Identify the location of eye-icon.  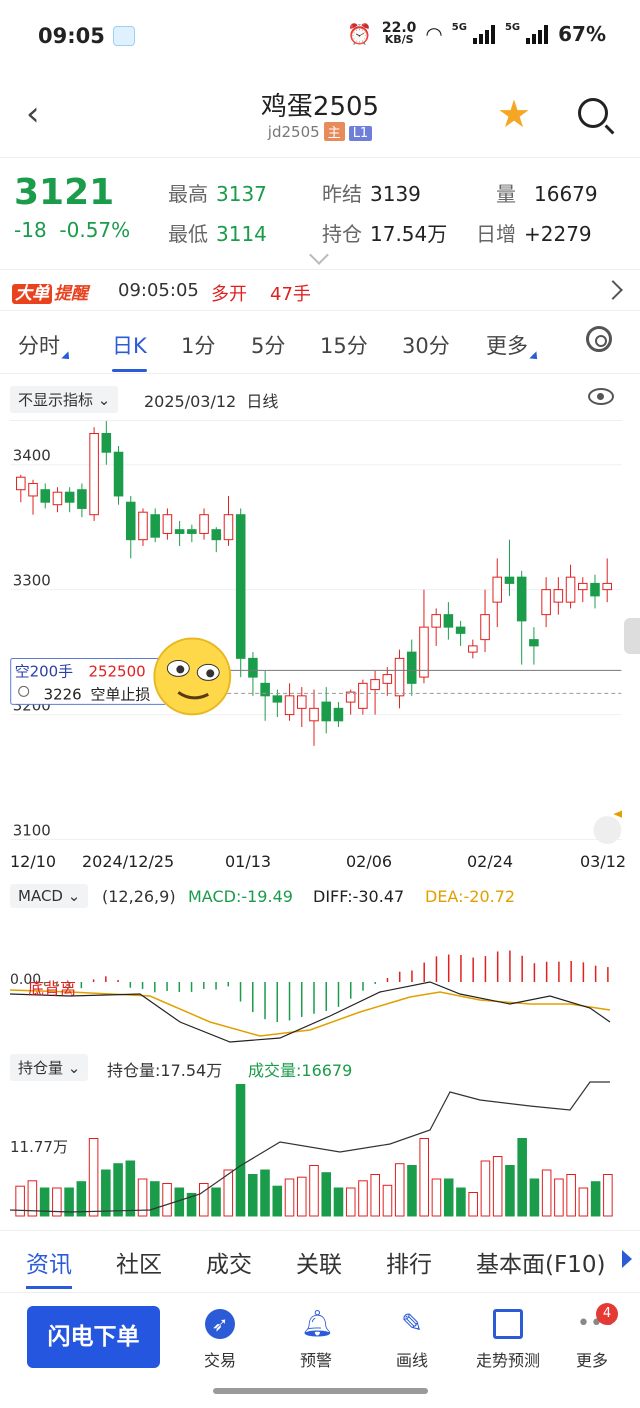
(601, 396).